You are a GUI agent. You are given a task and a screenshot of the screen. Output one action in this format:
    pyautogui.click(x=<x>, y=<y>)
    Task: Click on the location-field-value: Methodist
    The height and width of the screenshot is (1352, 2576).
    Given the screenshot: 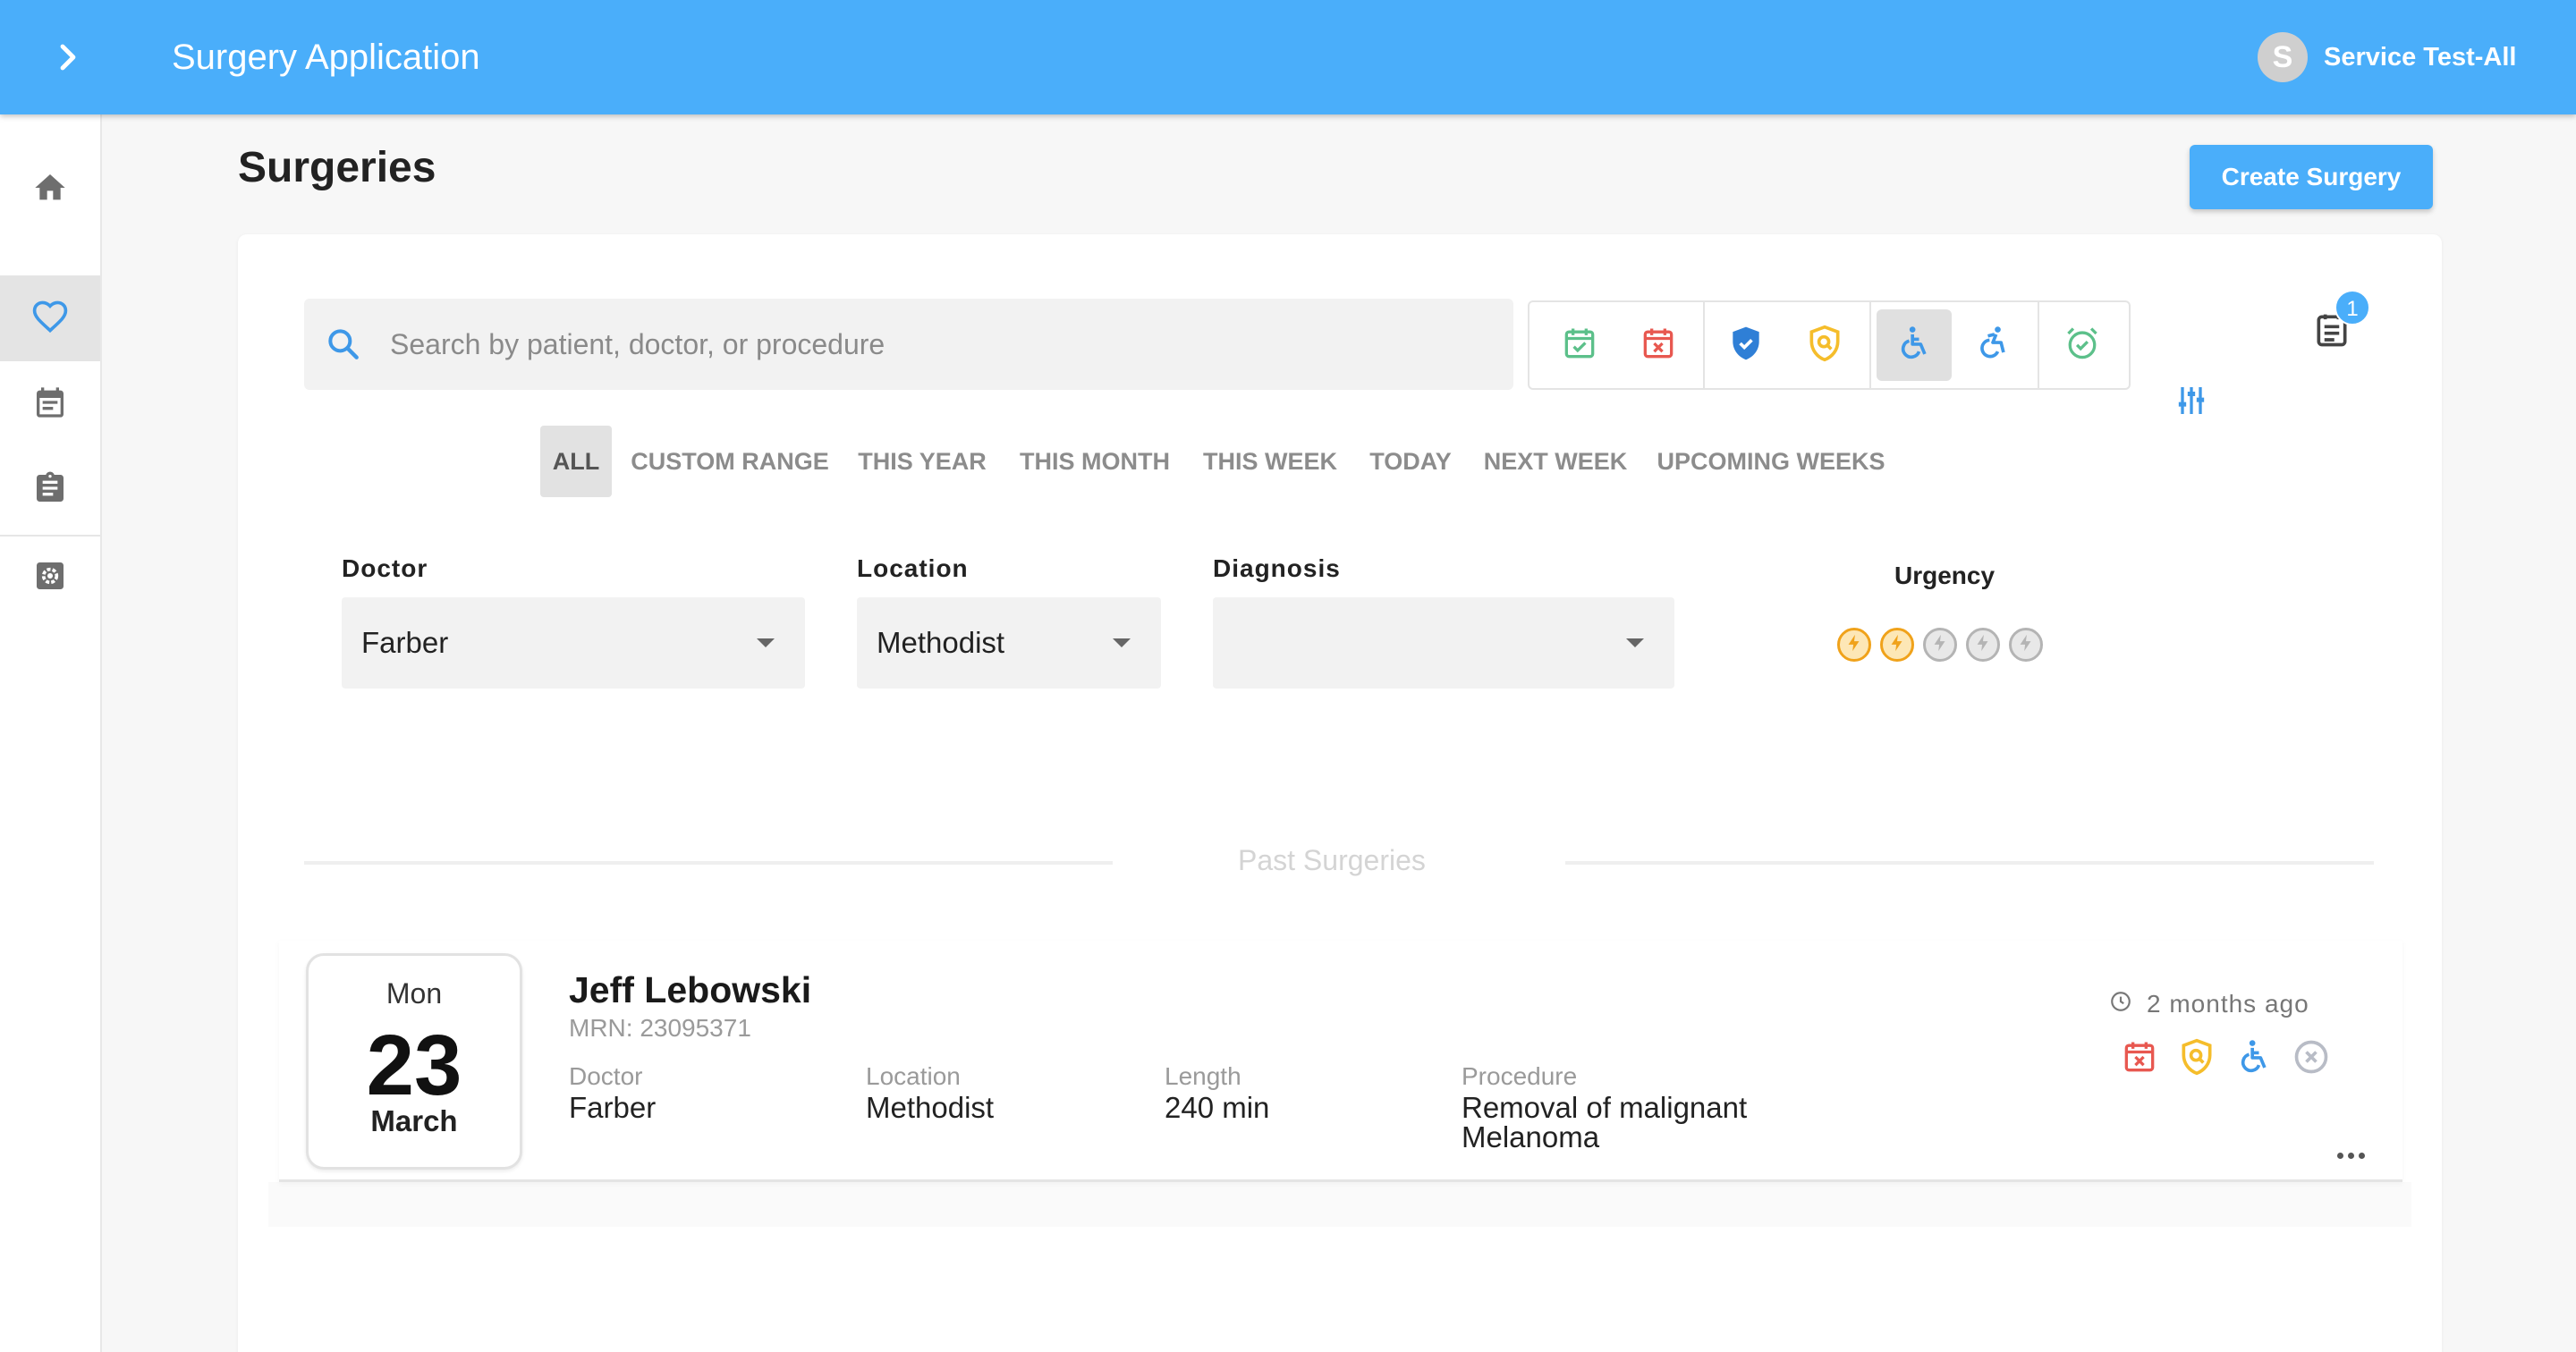 What is the action you would take?
    pyautogui.click(x=930, y=1107)
    